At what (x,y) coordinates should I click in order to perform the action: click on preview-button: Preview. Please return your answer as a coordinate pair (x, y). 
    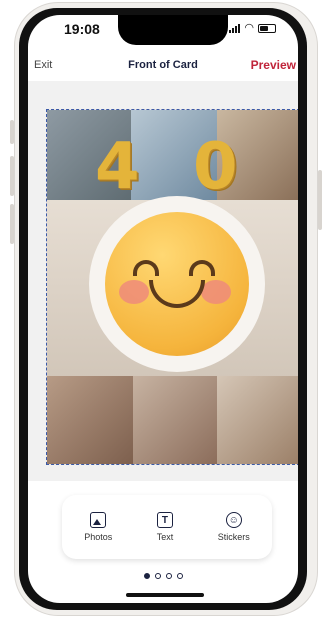
    Looking at the image, I should click on (273, 65).